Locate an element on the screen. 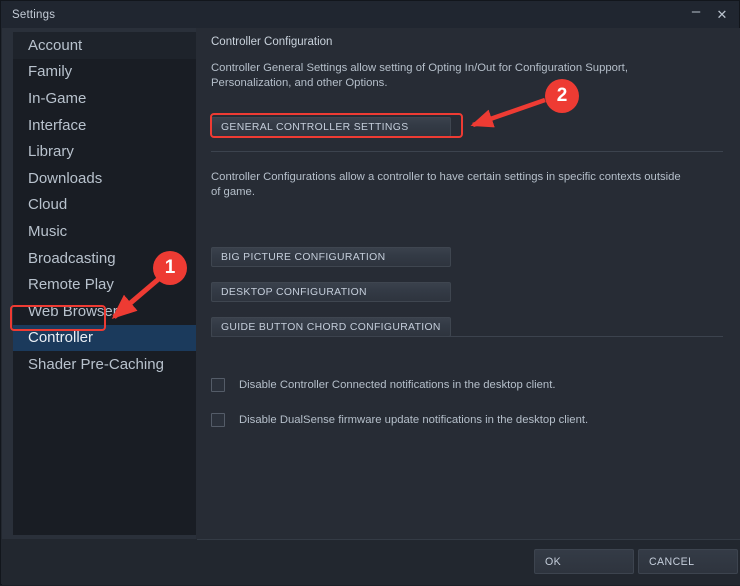 The height and width of the screenshot is (586, 740). sidebar-item-library: Library is located at coordinates (104, 151).